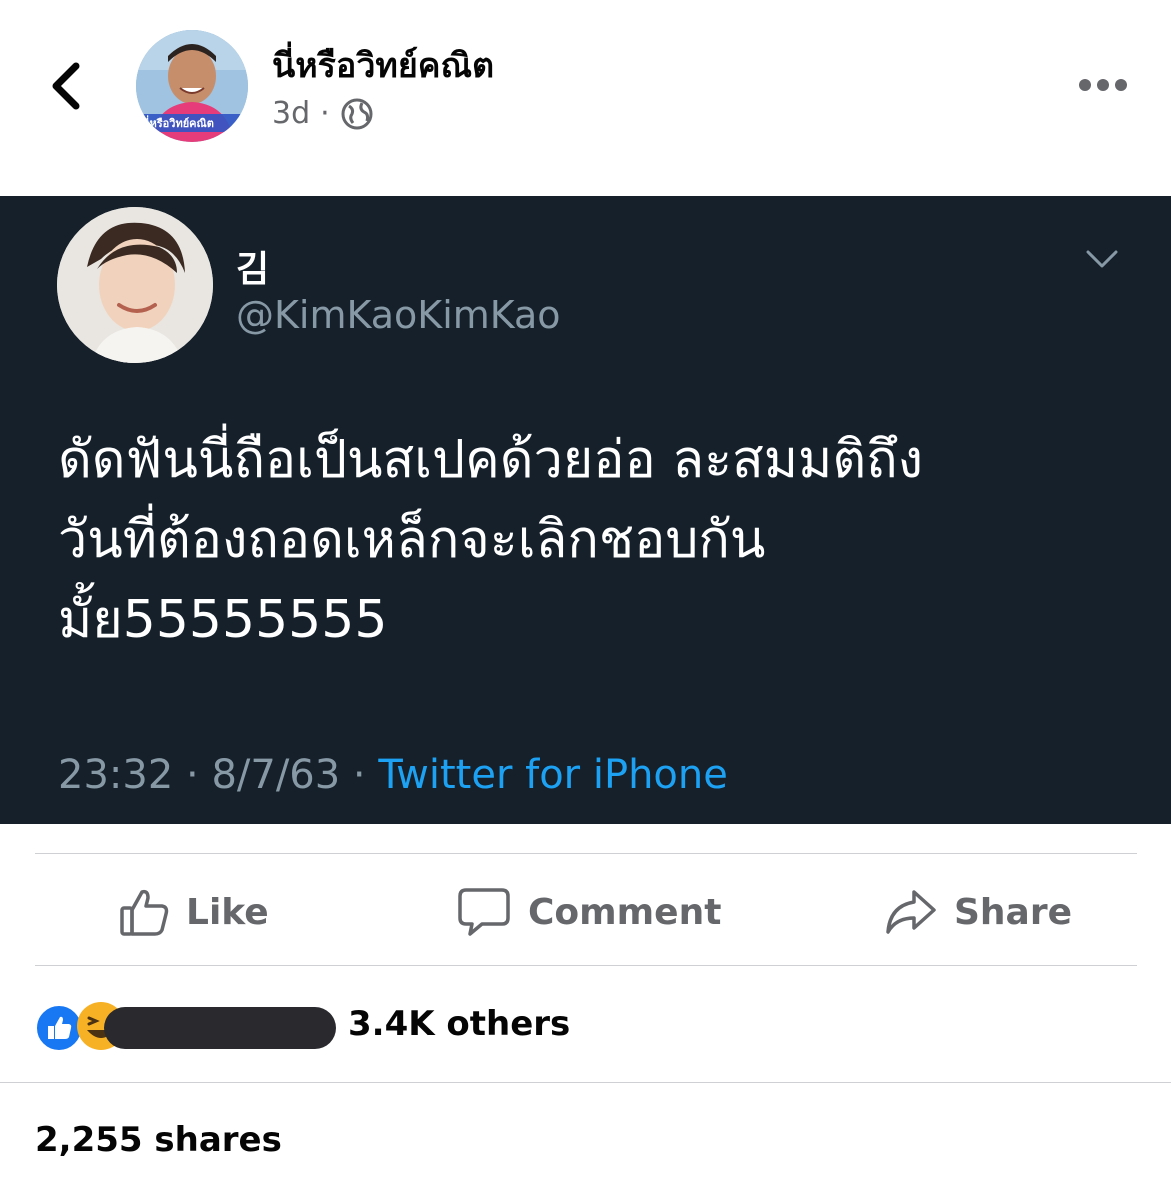 This screenshot has width=1171, height=1200. I want to click on like-button: Like, so click(193, 912).